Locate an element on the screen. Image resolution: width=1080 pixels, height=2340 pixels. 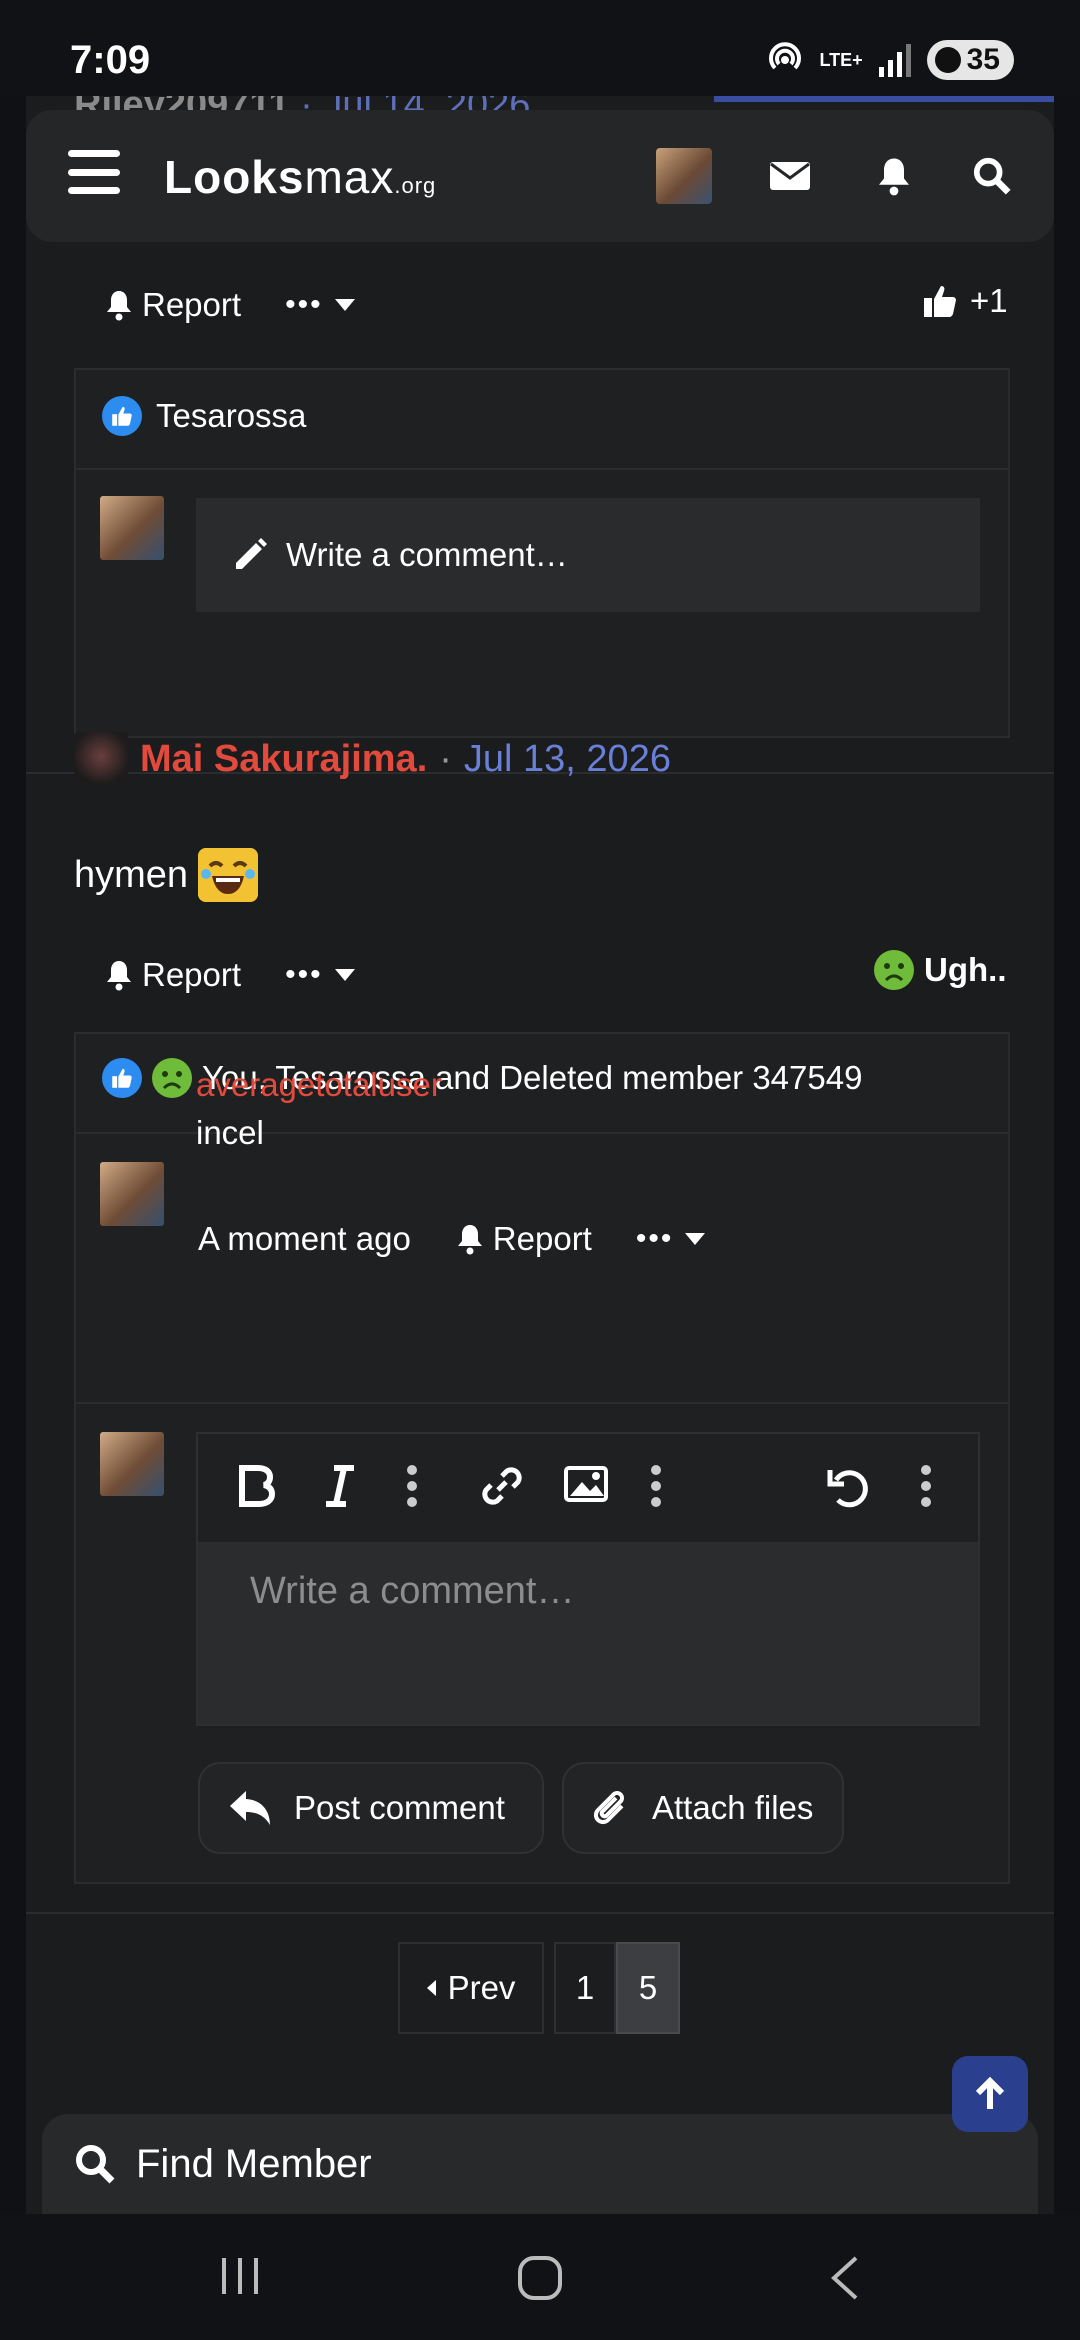
user-avatar is located at coordinates (684, 176).